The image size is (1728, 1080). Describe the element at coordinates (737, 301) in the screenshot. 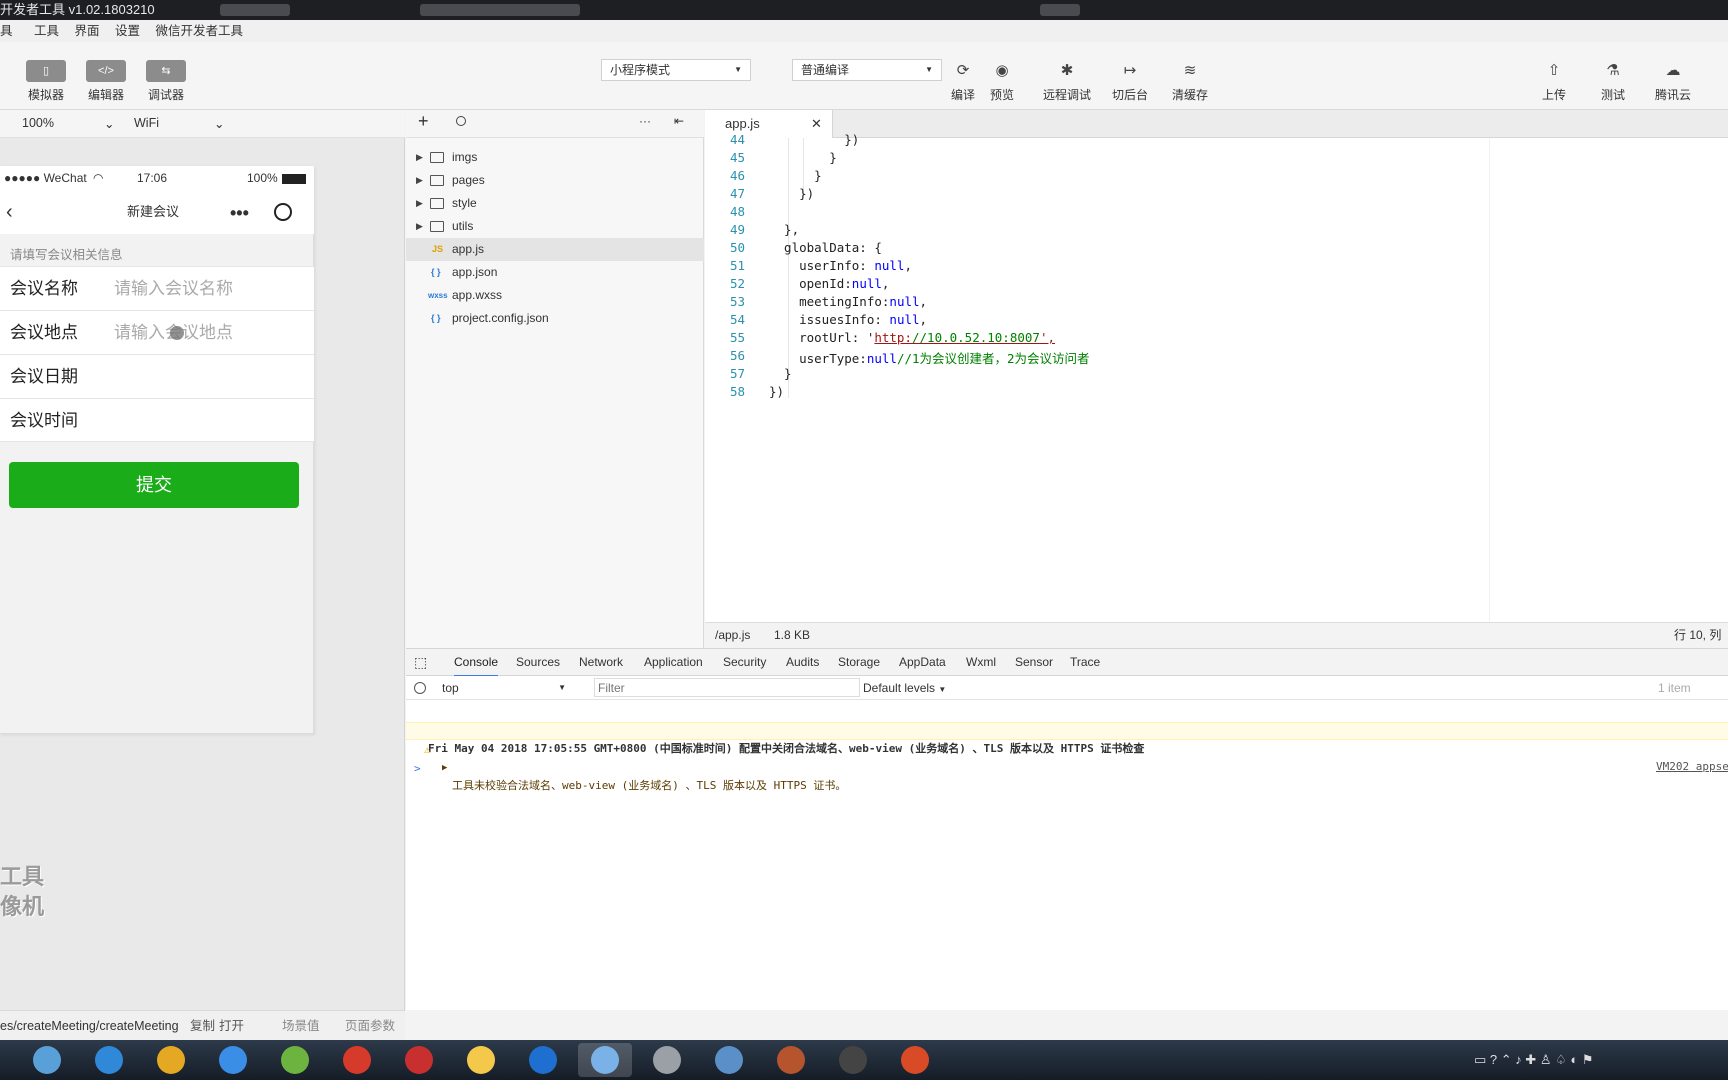

I see `line-number: 53` at that location.